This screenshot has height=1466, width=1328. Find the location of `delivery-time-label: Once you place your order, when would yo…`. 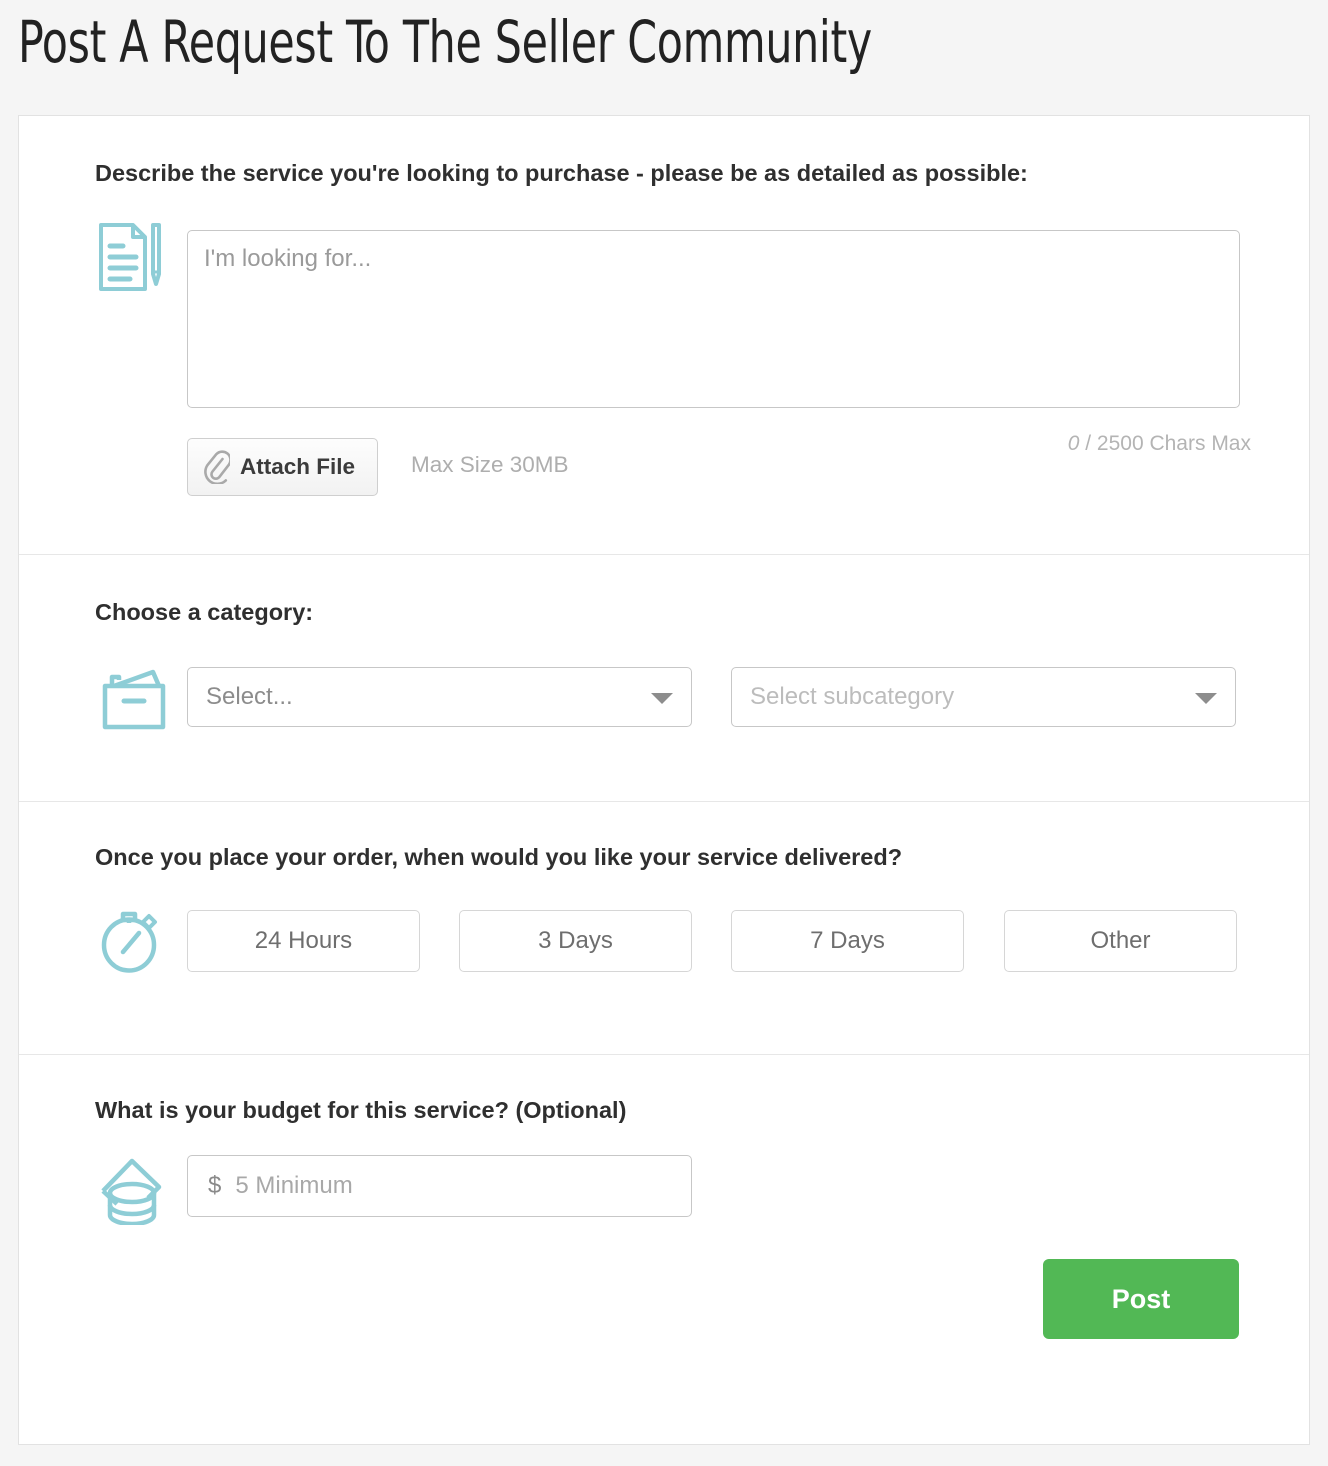

delivery-time-label: Once you place your order, when would yo… is located at coordinates (499, 857).